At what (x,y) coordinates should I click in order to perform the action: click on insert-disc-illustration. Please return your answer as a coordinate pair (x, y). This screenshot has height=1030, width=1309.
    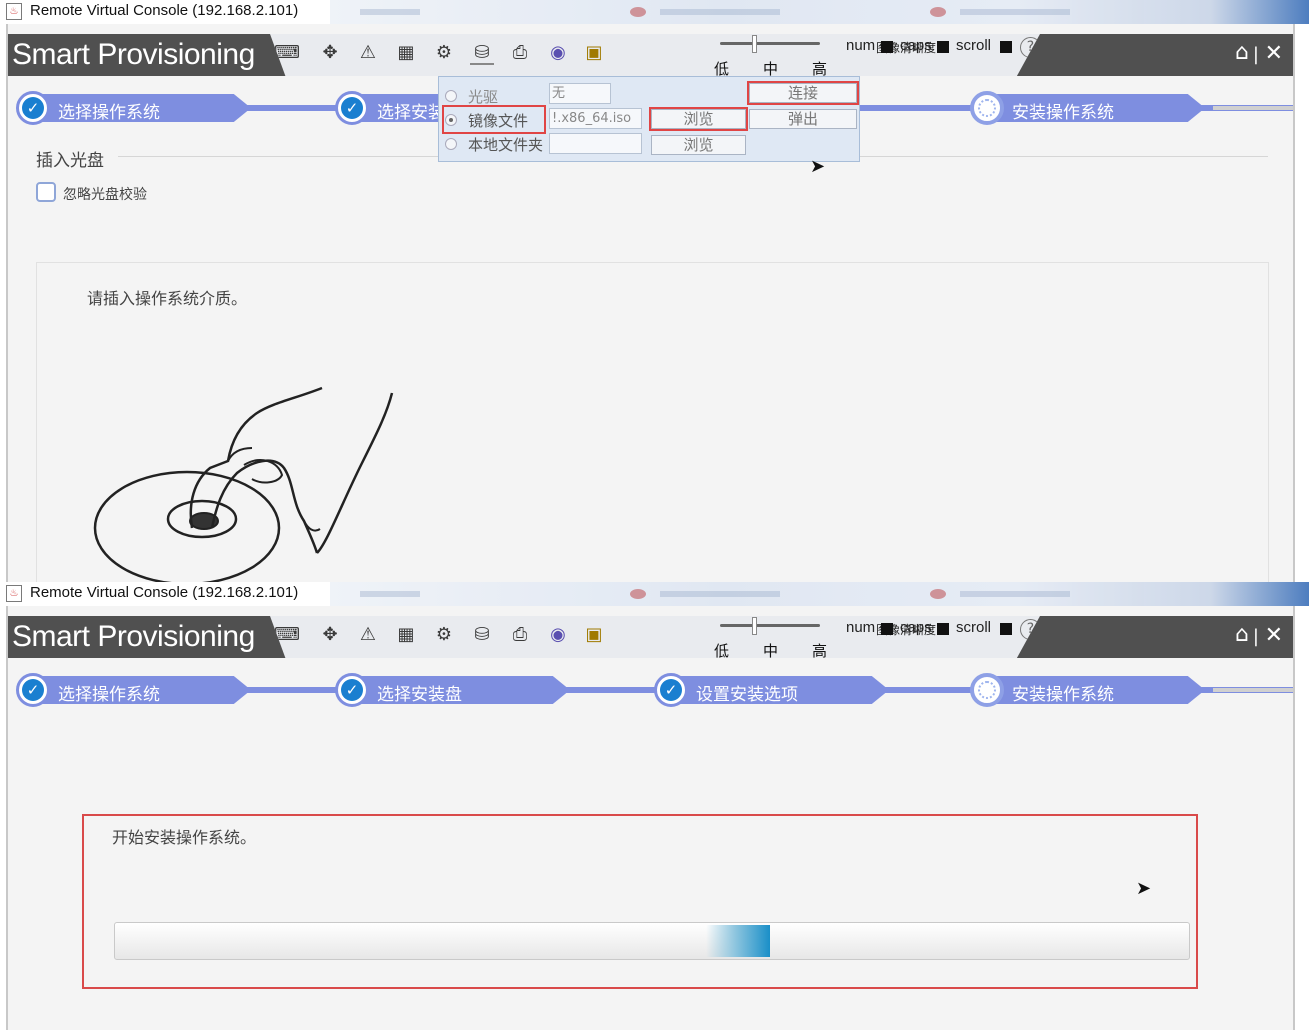
    Looking at the image, I should click on (243, 484).